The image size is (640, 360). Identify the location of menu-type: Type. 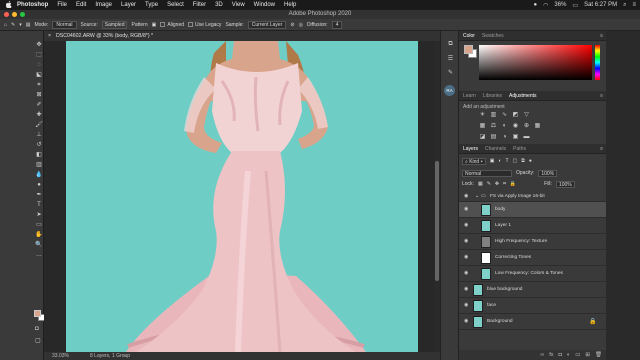
(151, 5).